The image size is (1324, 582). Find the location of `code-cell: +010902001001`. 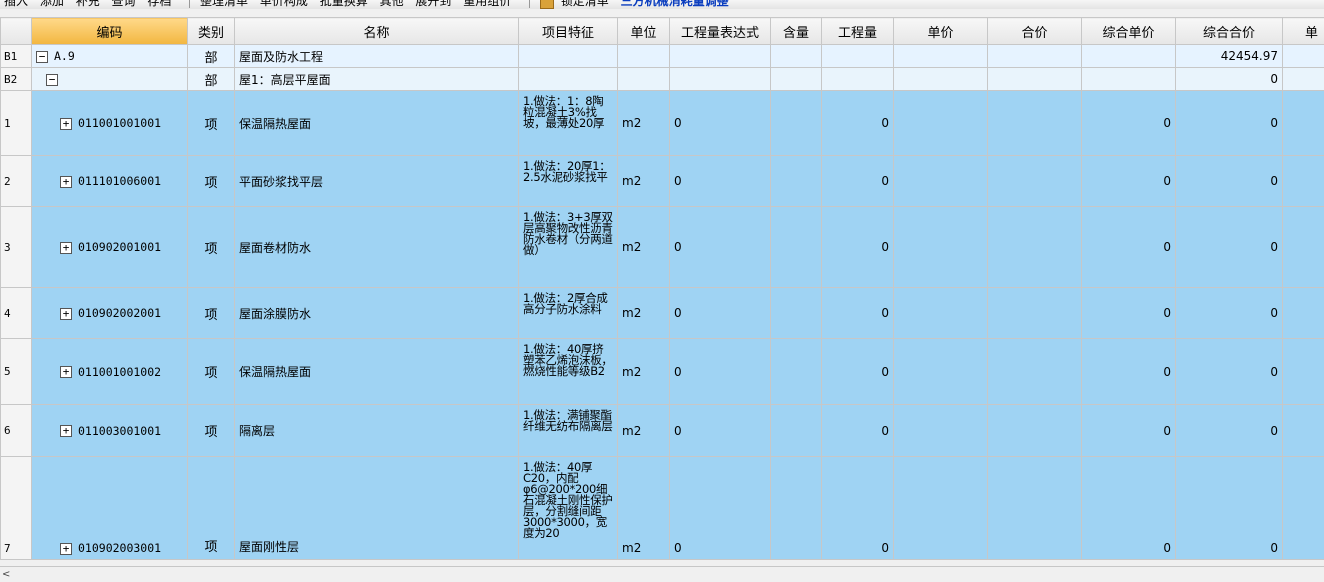

code-cell: +010902001001 is located at coordinates (110, 247).